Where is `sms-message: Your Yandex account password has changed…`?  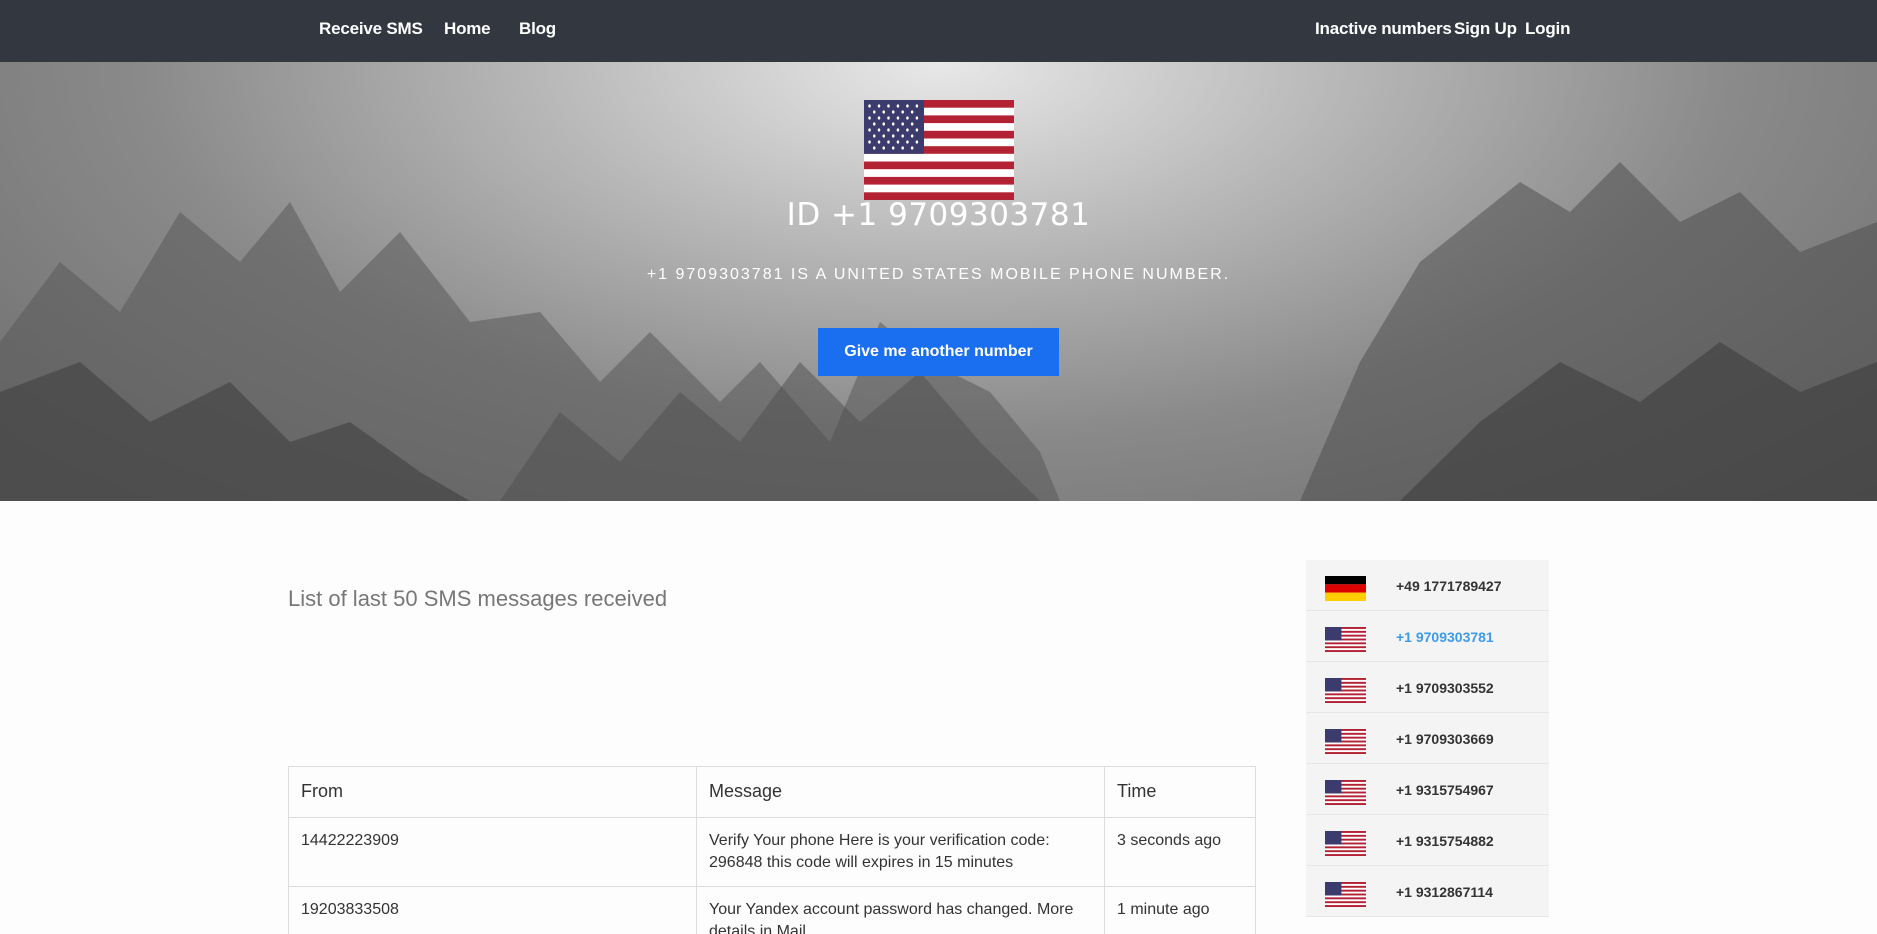 sms-message: Your Yandex account password has changed… is located at coordinates (900, 910).